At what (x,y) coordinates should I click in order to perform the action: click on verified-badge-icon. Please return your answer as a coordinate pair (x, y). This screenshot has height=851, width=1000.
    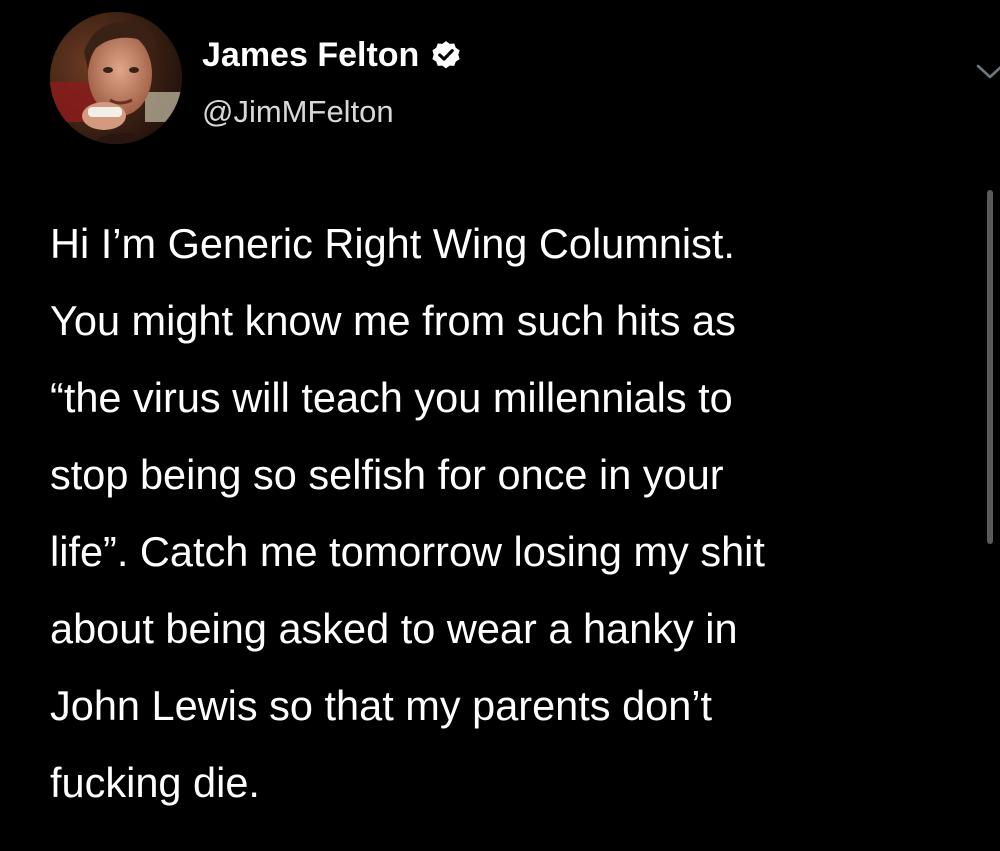
    Looking at the image, I should click on (446, 56).